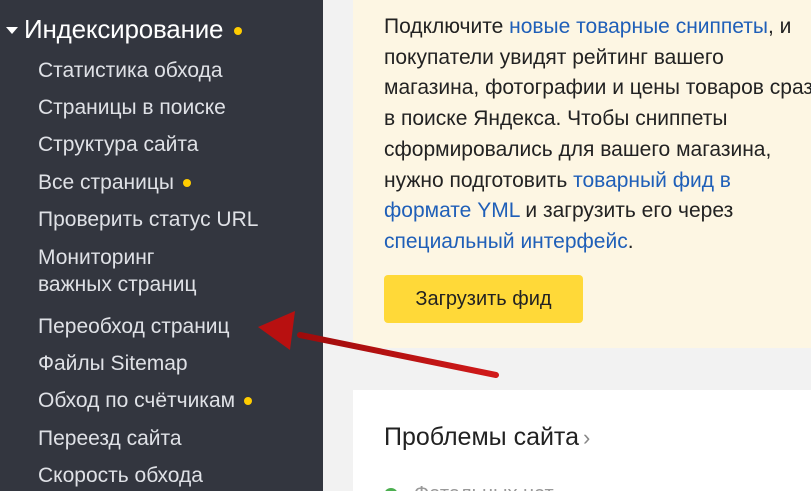  I want to click on fatal-issues-label: Фатальных нет, so click(484, 487).